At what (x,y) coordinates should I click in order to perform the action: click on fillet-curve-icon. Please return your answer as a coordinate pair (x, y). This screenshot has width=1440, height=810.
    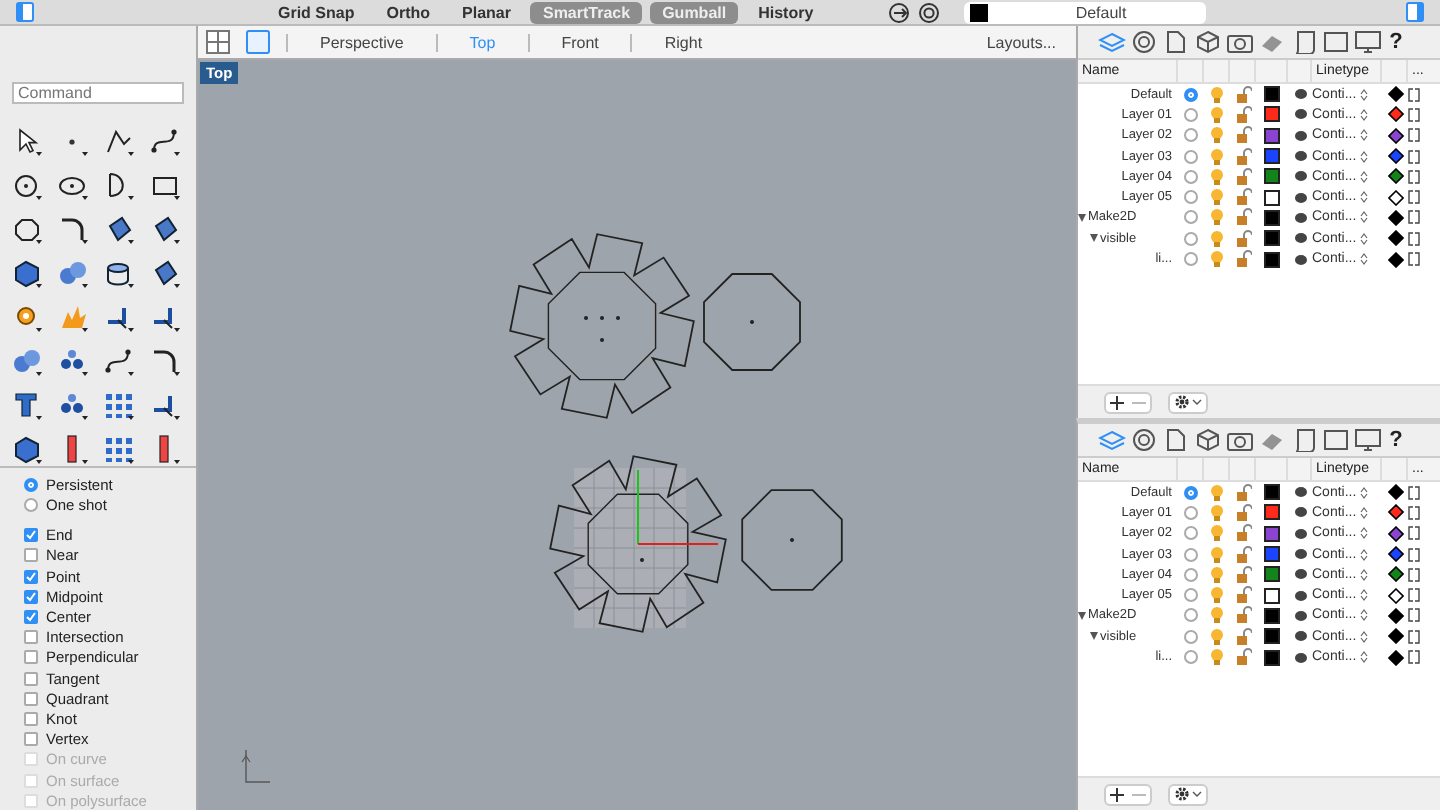
    Looking at the image, I should click on (73, 229).